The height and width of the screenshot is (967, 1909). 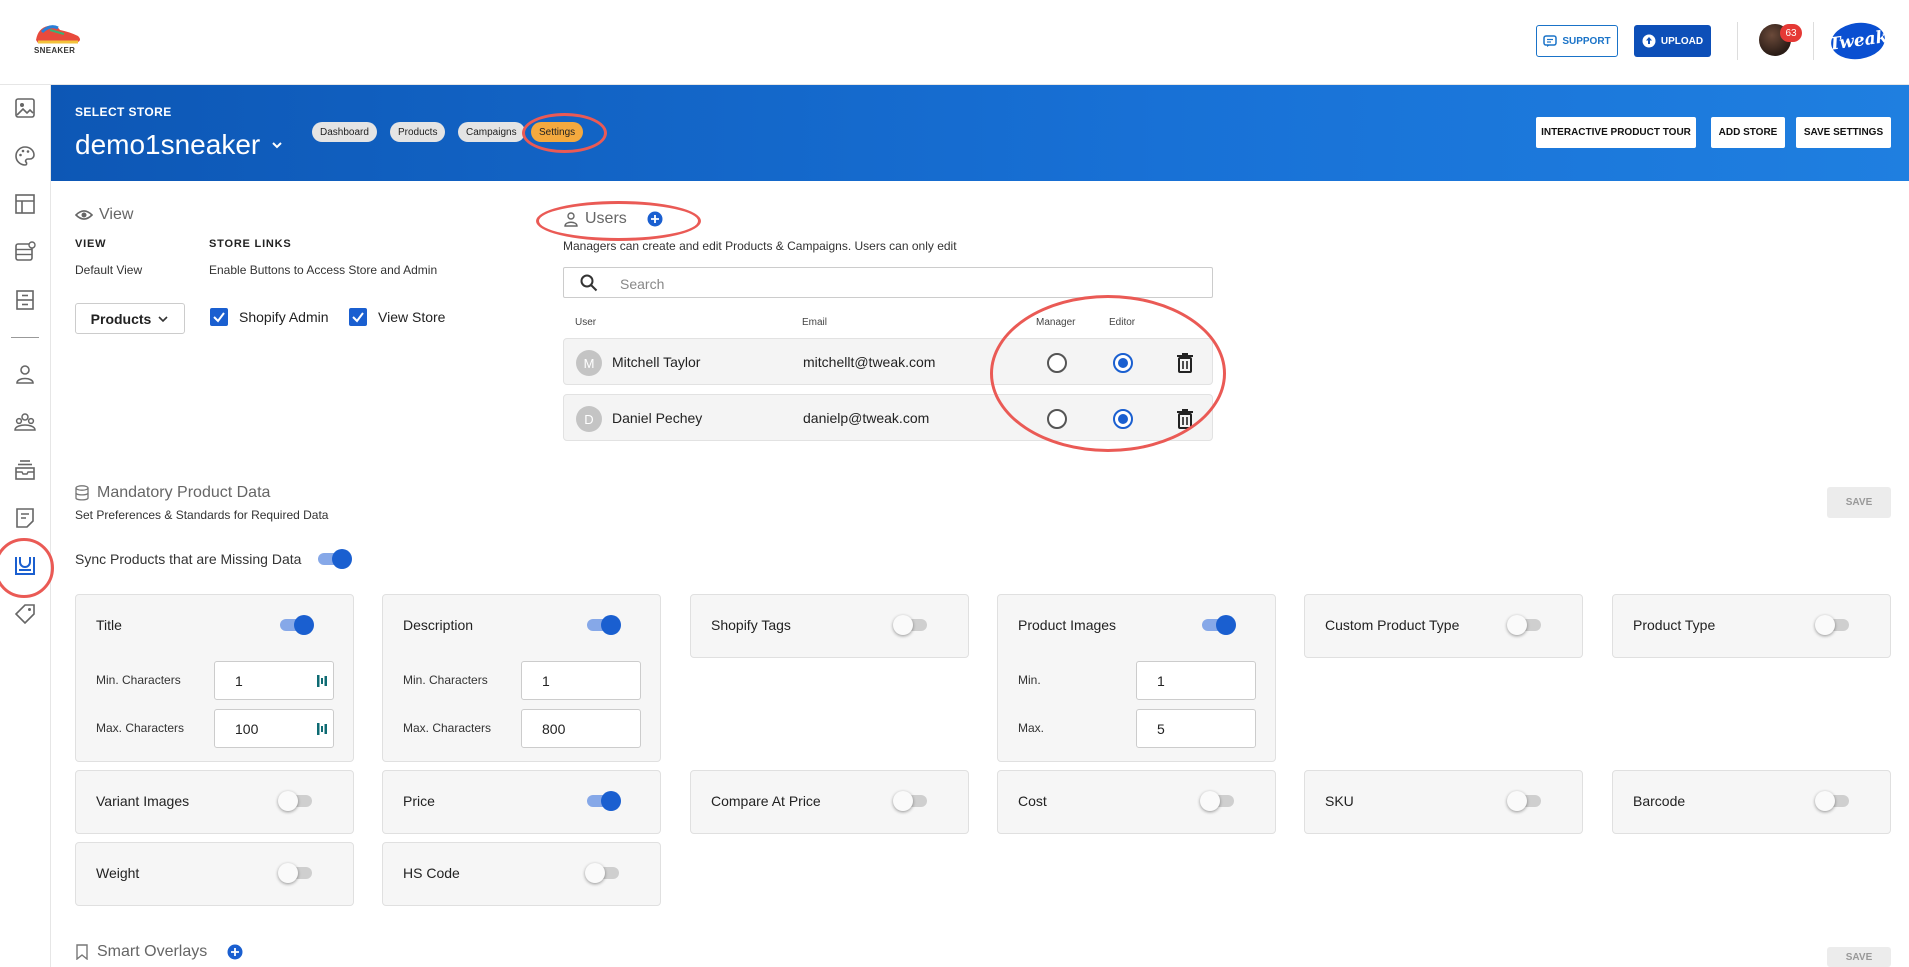 What do you see at coordinates (84, 215) in the screenshot?
I see `eye-icon` at bounding box center [84, 215].